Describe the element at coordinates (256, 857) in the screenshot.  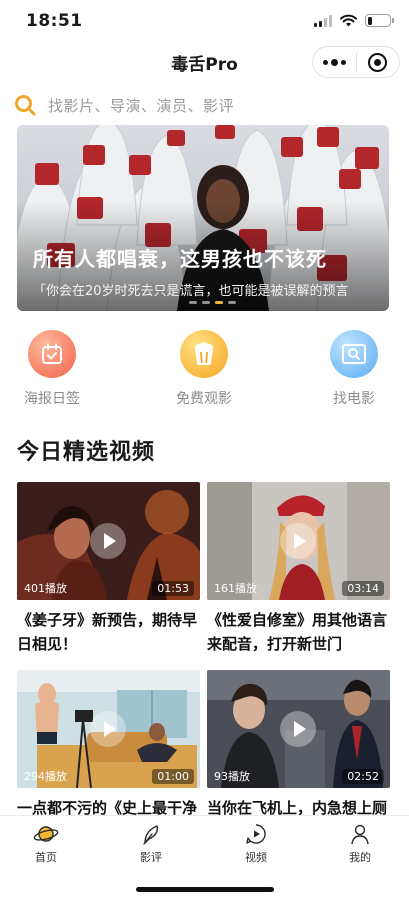
I see `tab-label: 视频` at that location.